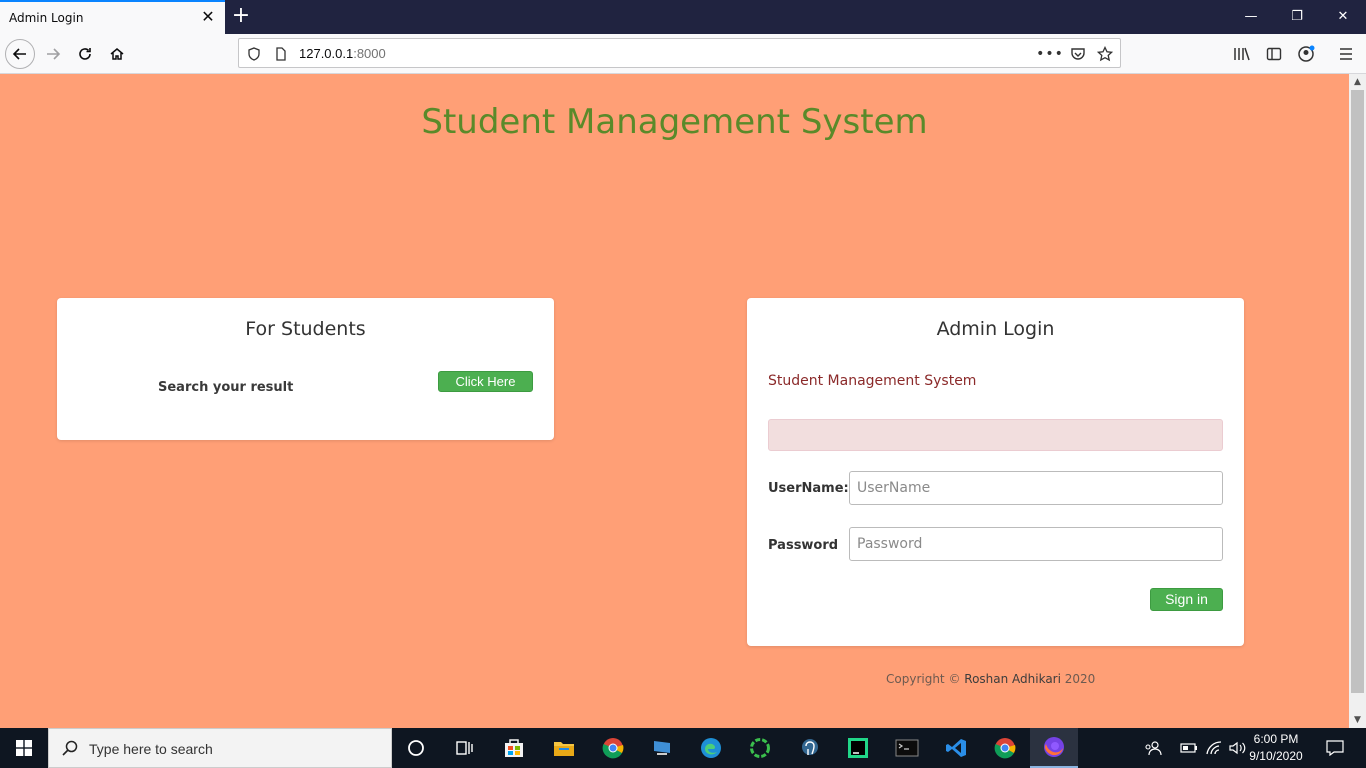  I want to click on remote-desktop-icon, so click(662, 748).